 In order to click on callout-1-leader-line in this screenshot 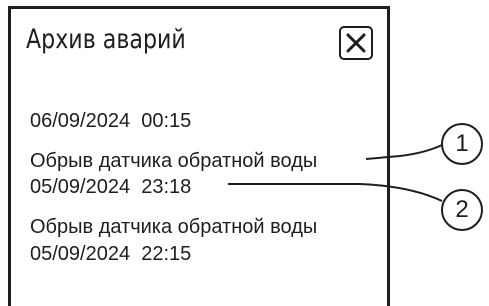, I will do `click(404, 152)`.